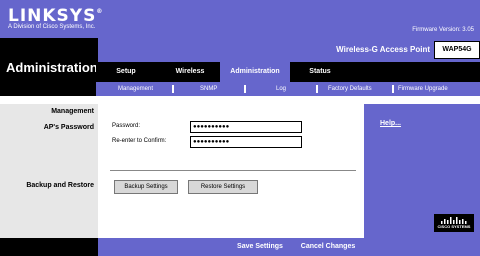 This screenshot has width=480, height=256. Describe the element at coordinates (208, 89) in the screenshot. I see `subtab-snmp: SNMP` at that location.